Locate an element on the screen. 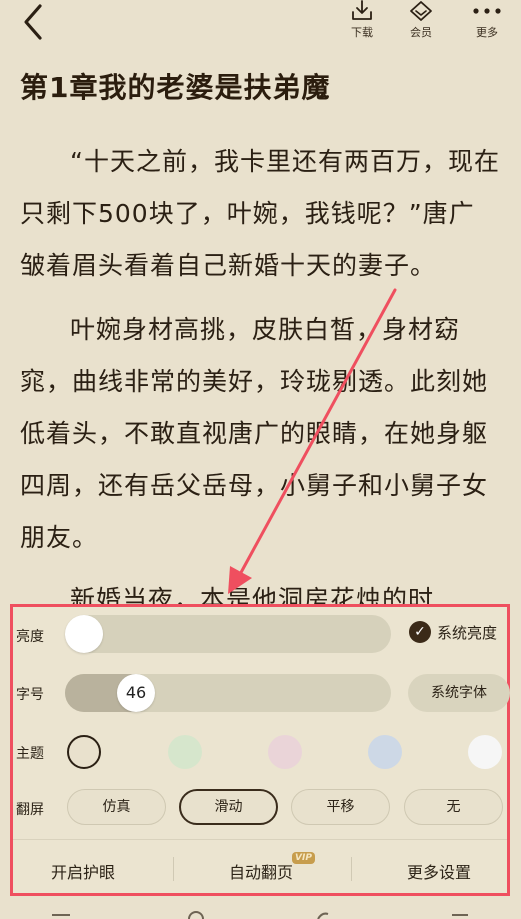  more-settings-button: 更多设置 is located at coordinates (439, 871).